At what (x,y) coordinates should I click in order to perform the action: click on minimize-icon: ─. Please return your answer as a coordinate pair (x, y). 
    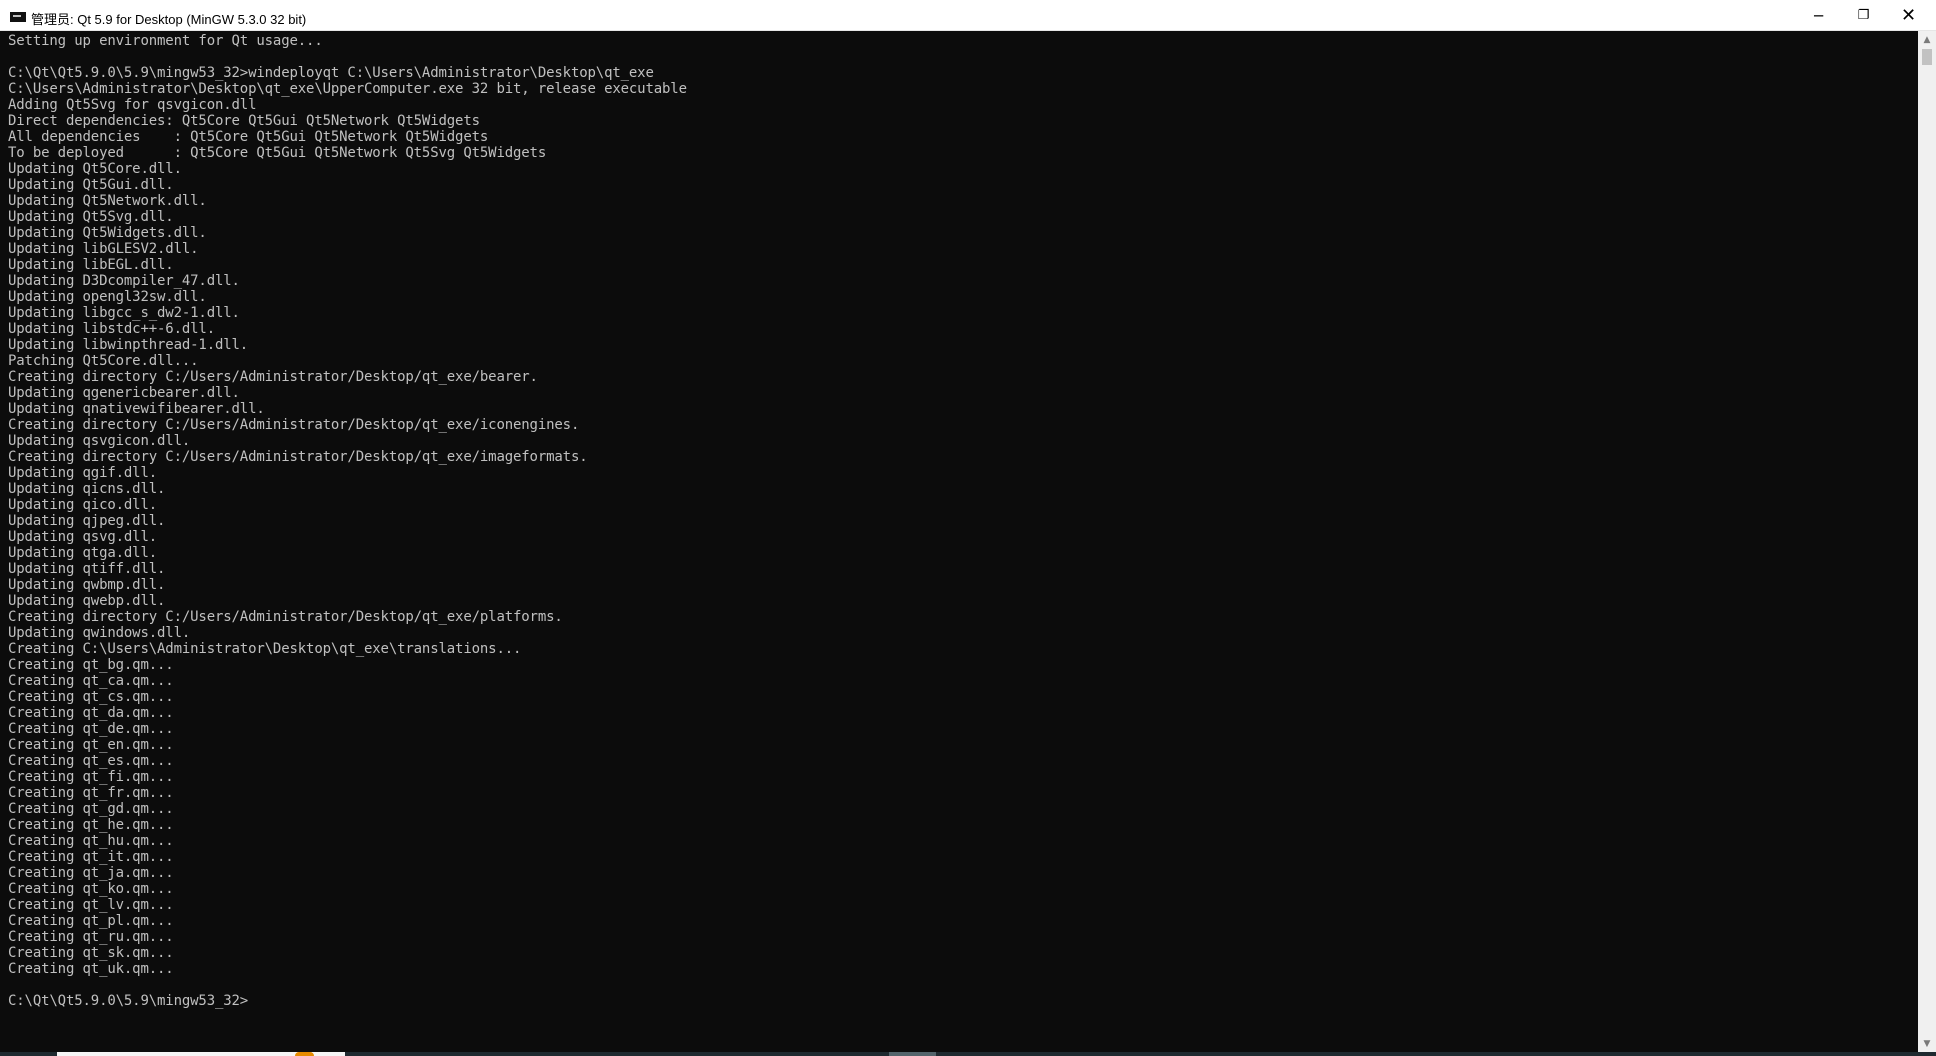
    Looking at the image, I should click on (1818, 15).